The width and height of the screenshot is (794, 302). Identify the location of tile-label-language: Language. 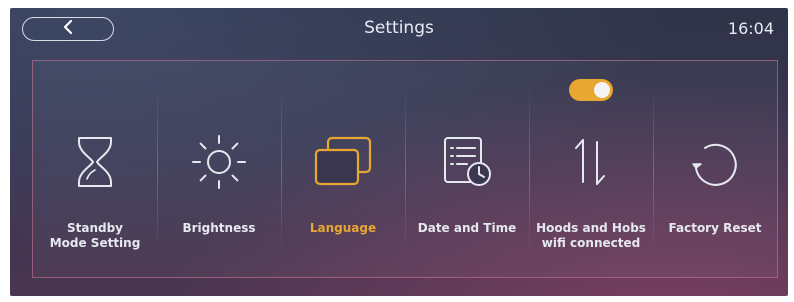
(343, 228).